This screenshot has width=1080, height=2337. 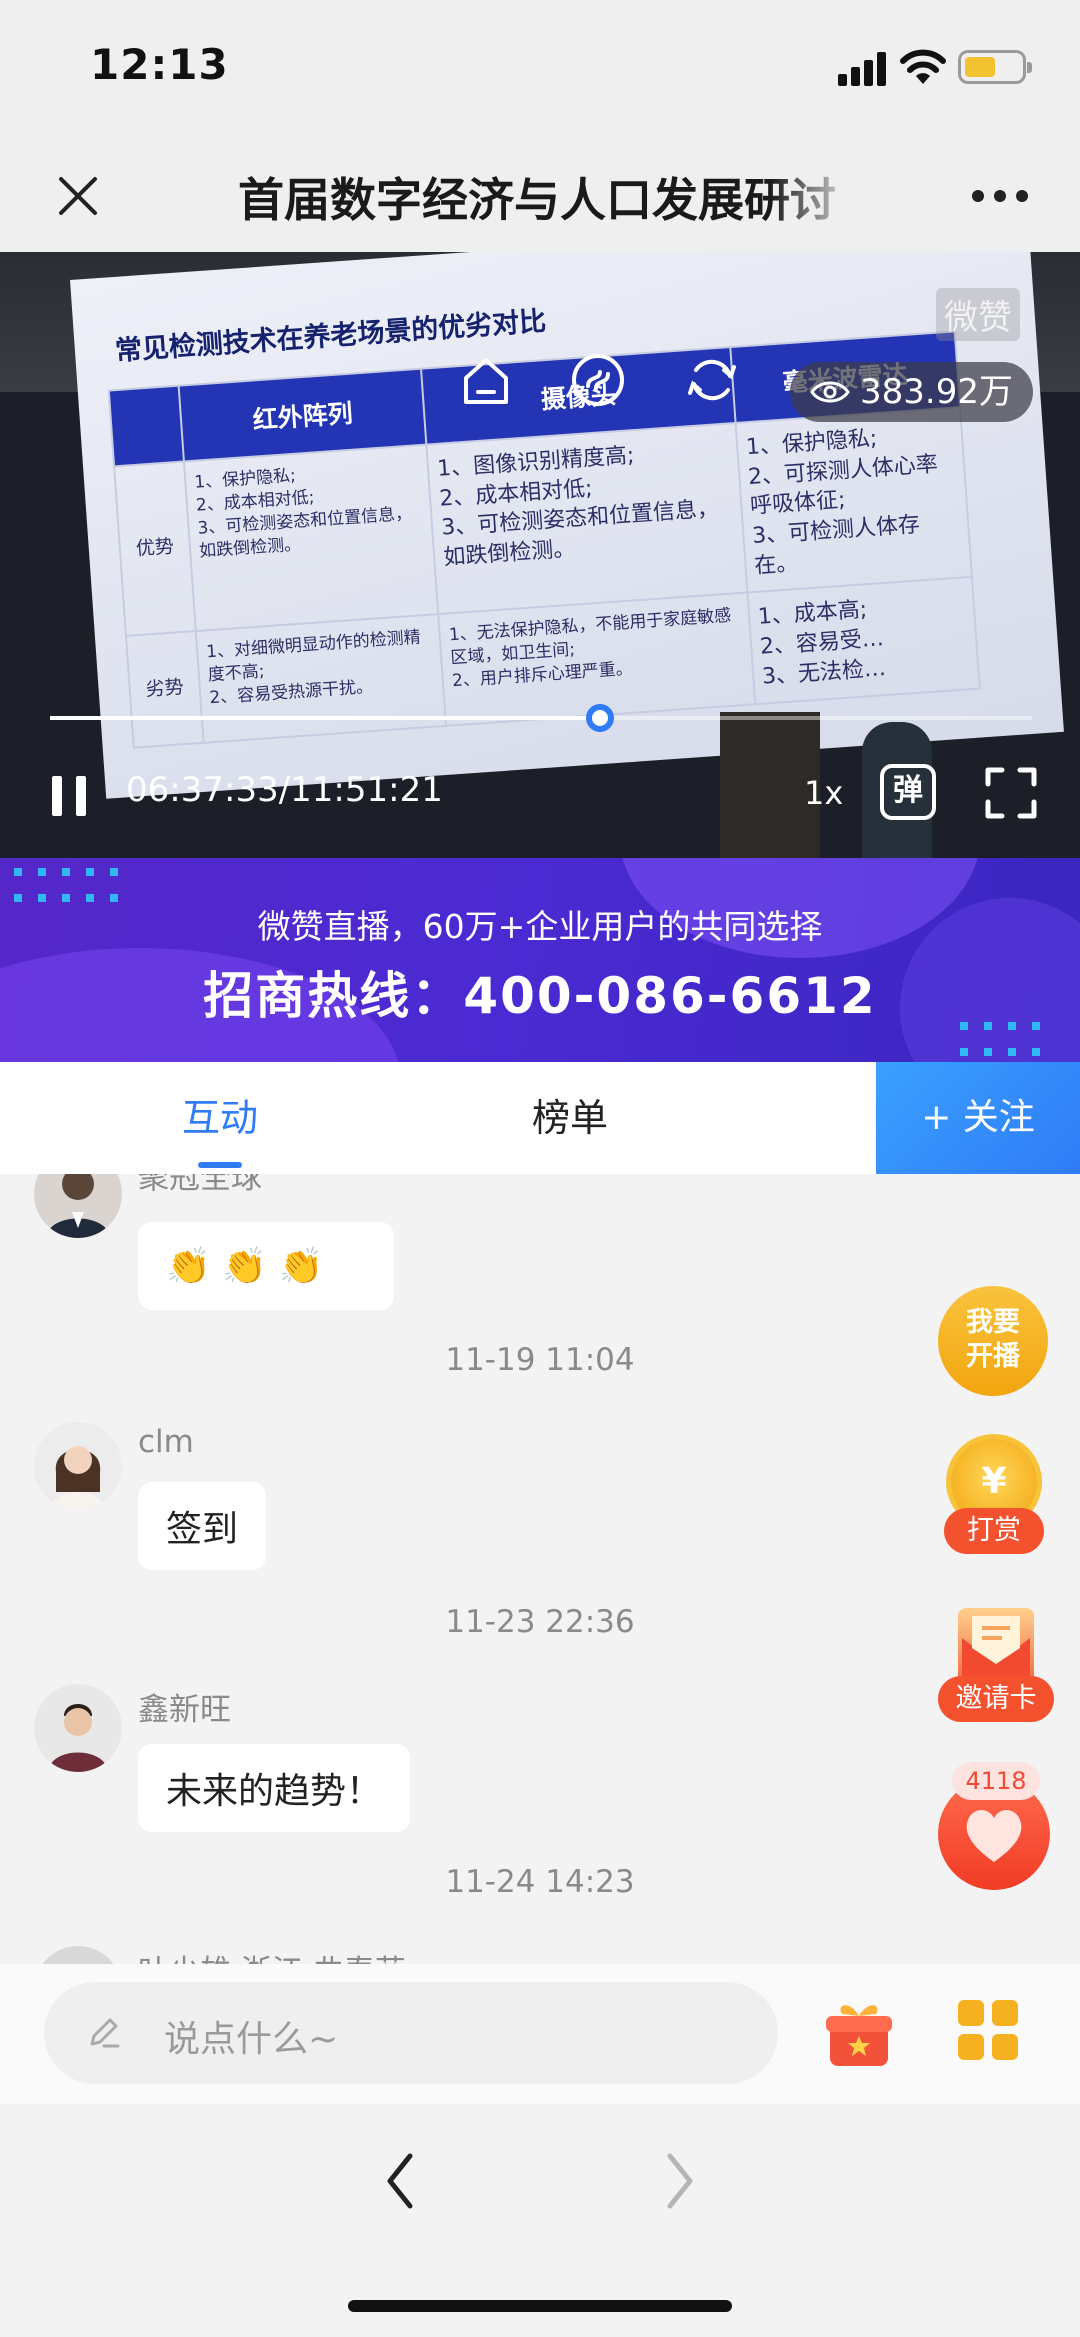 I want to click on comment-input: 说点什么~, so click(x=411, y=2033).